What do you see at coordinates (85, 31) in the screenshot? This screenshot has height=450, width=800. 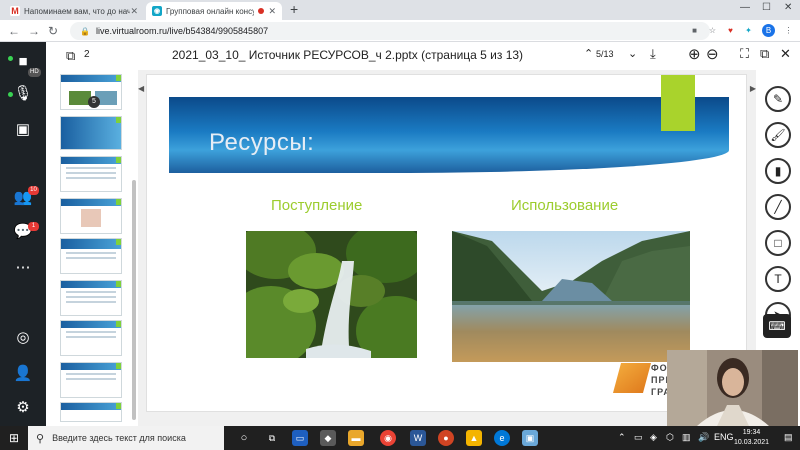 I see `lock-icon: 🔒` at bounding box center [85, 31].